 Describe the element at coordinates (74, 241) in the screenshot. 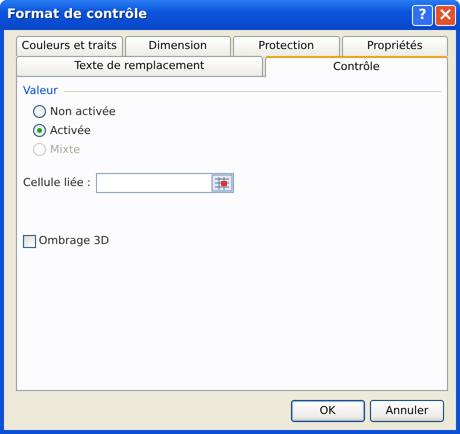

I see `checkbox-label: Ombrage 3D` at that location.